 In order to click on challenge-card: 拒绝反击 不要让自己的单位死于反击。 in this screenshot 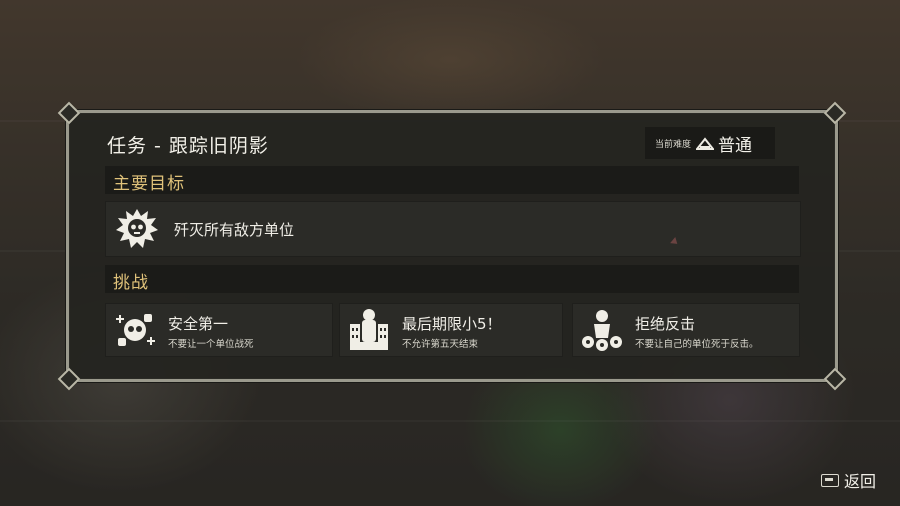, I will do `click(686, 330)`.